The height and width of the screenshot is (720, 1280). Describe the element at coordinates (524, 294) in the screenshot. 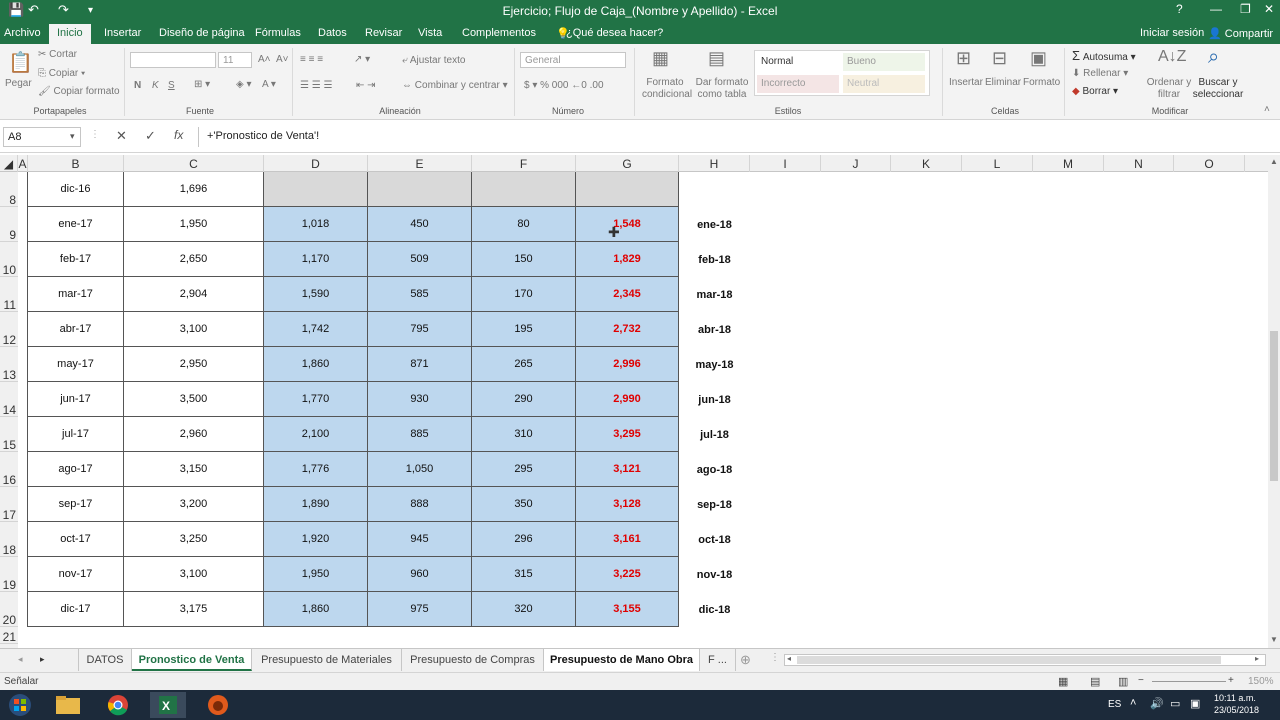

I see `table-cell: 170` at that location.